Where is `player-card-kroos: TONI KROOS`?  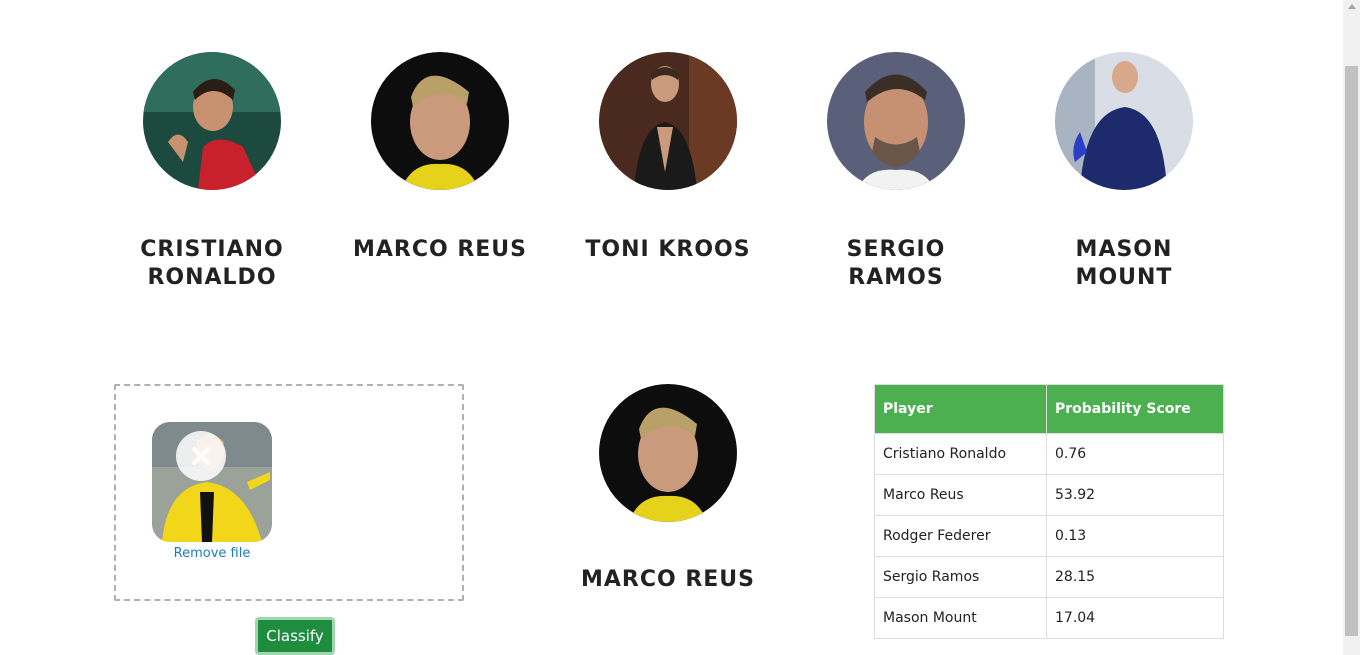 player-card-kroos: TONI KROOS is located at coordinates (668, 158).